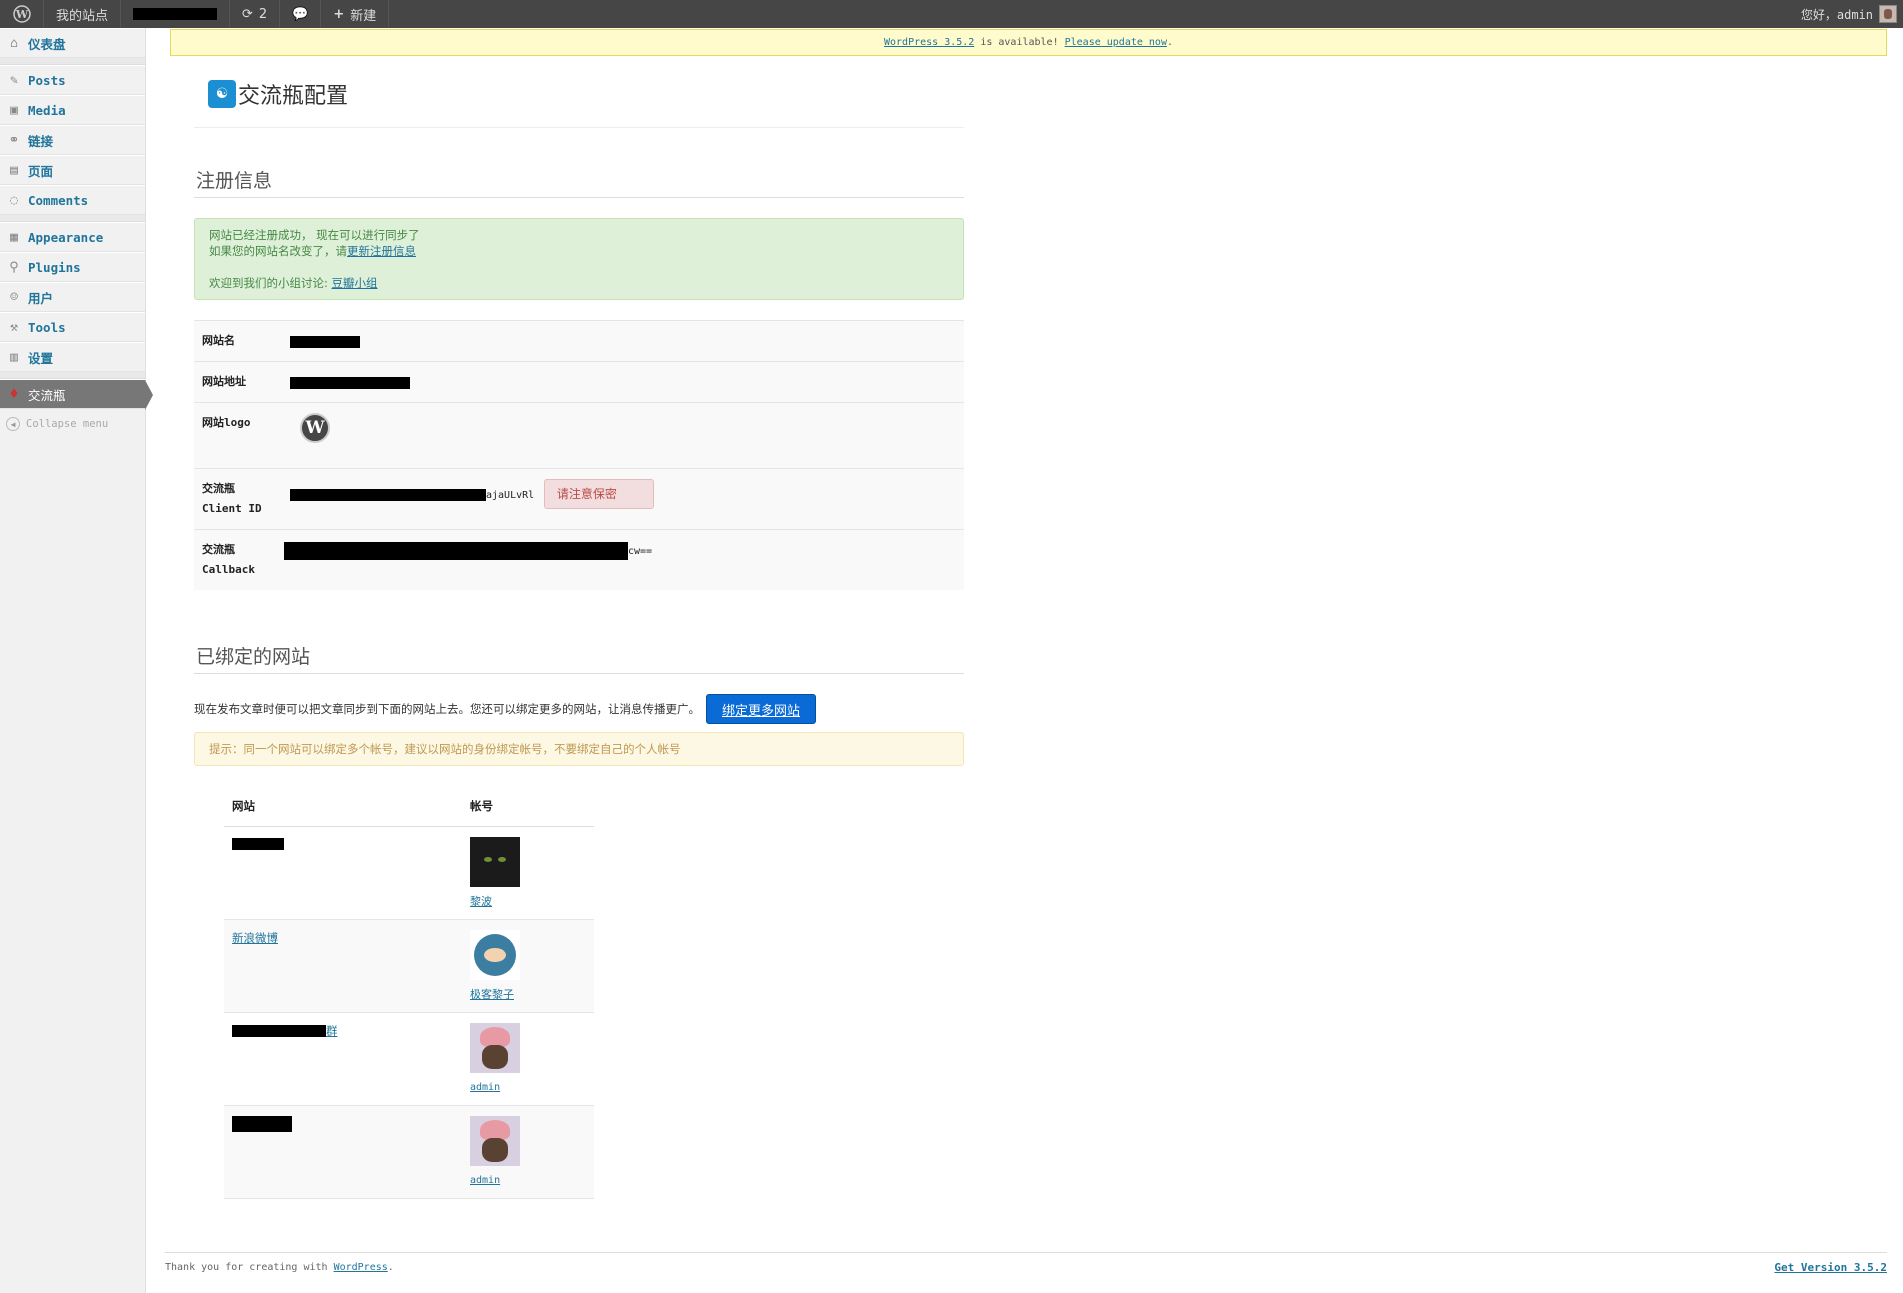 The width and height of the screenshot is (1903, 1293). What do you see at coordinates (761, 709) in the screenshot?
I see `bind-more-sites-button: 绑定更多网站` at bounding box center [761, 709].